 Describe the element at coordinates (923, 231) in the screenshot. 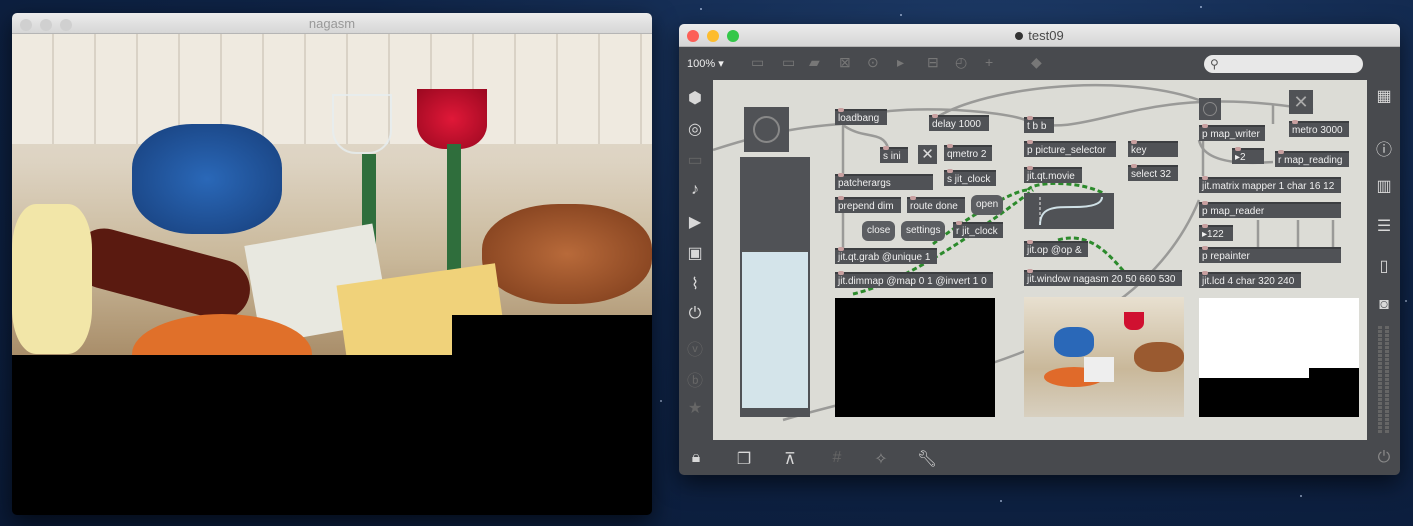

I see `settings-message: settings` at that location.